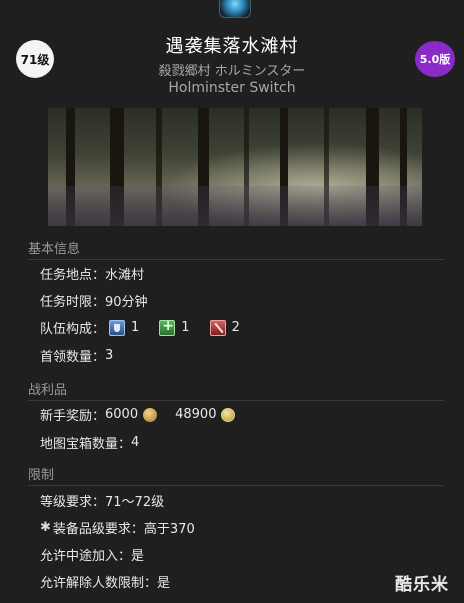  What do you see at coordinates (73, 416) in the screenshot?
I see `rookie-reward-label: 新手奖励：` at bounding box center [73, 416].